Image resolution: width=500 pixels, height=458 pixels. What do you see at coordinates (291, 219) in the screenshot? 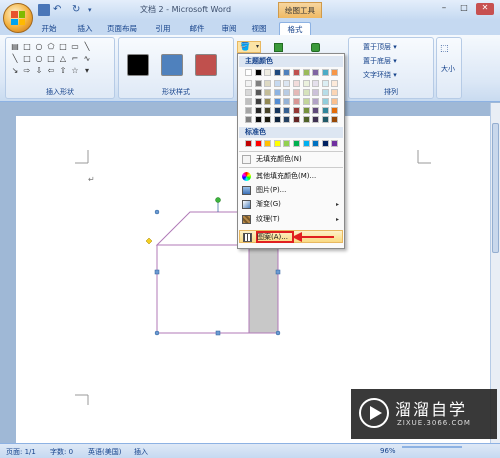
I see `menu-item-texture: 纹理(T) ▸` at bounding box center [291, 219].